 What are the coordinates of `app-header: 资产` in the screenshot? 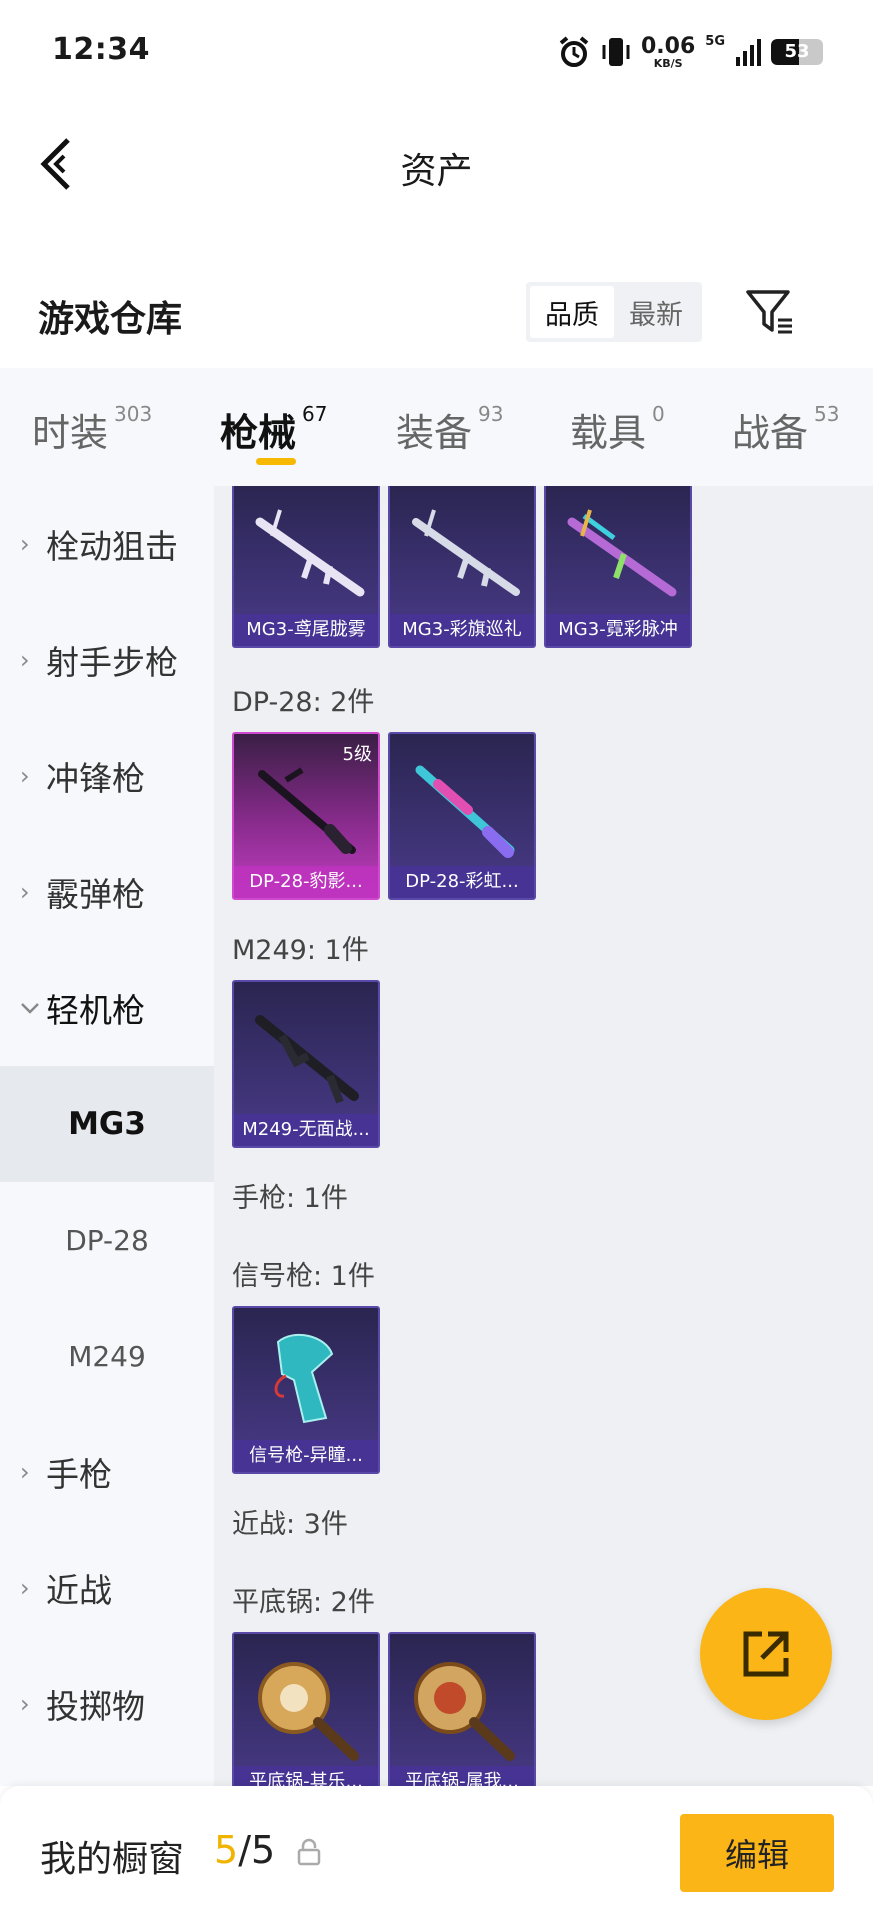 It's located at (436, 165).